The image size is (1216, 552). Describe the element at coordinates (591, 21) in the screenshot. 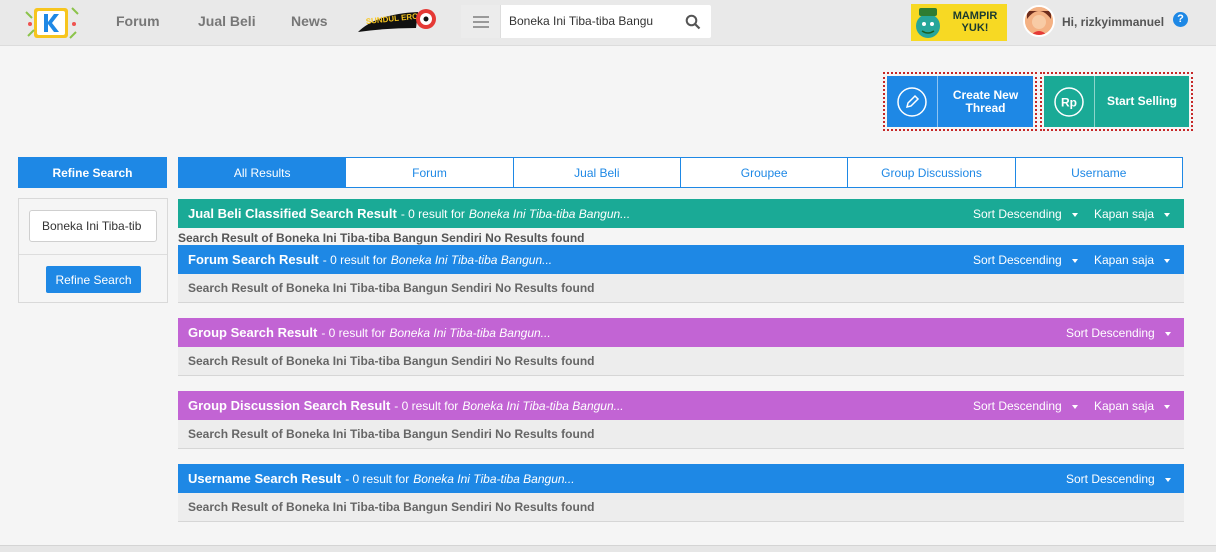

I see `search-input` at that location.